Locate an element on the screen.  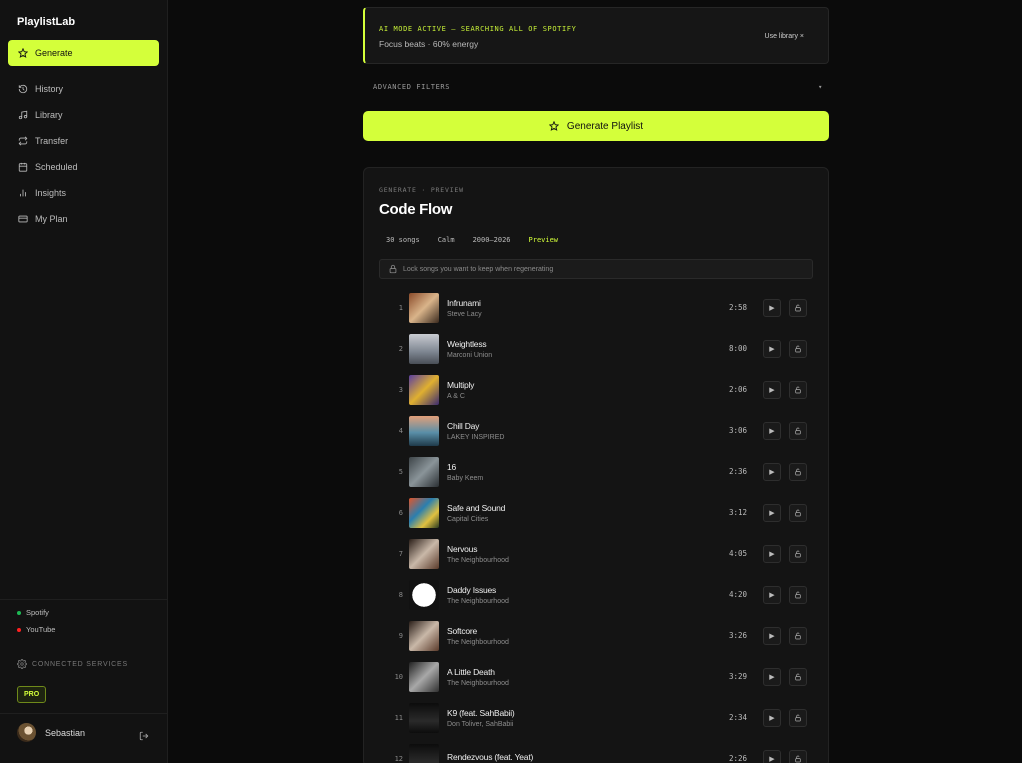
track-meta: Softcore The Neighbourhood is located at coordinates (588, 636).